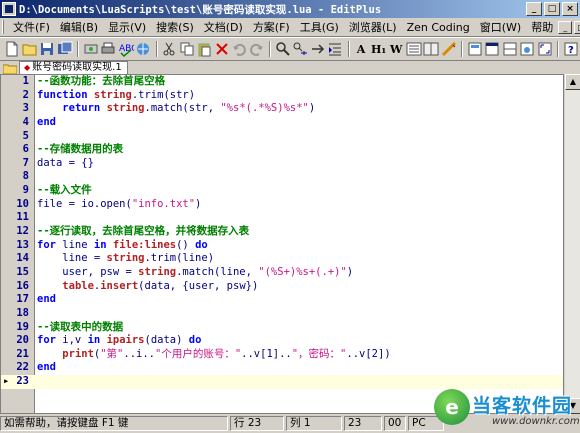 The width and height of the screenshot is (580, 433). What do you see at coordinates (79, 27) in the screenshot?
I see `menu-edit: 编辑(B)` at bounding box center [79, 27].